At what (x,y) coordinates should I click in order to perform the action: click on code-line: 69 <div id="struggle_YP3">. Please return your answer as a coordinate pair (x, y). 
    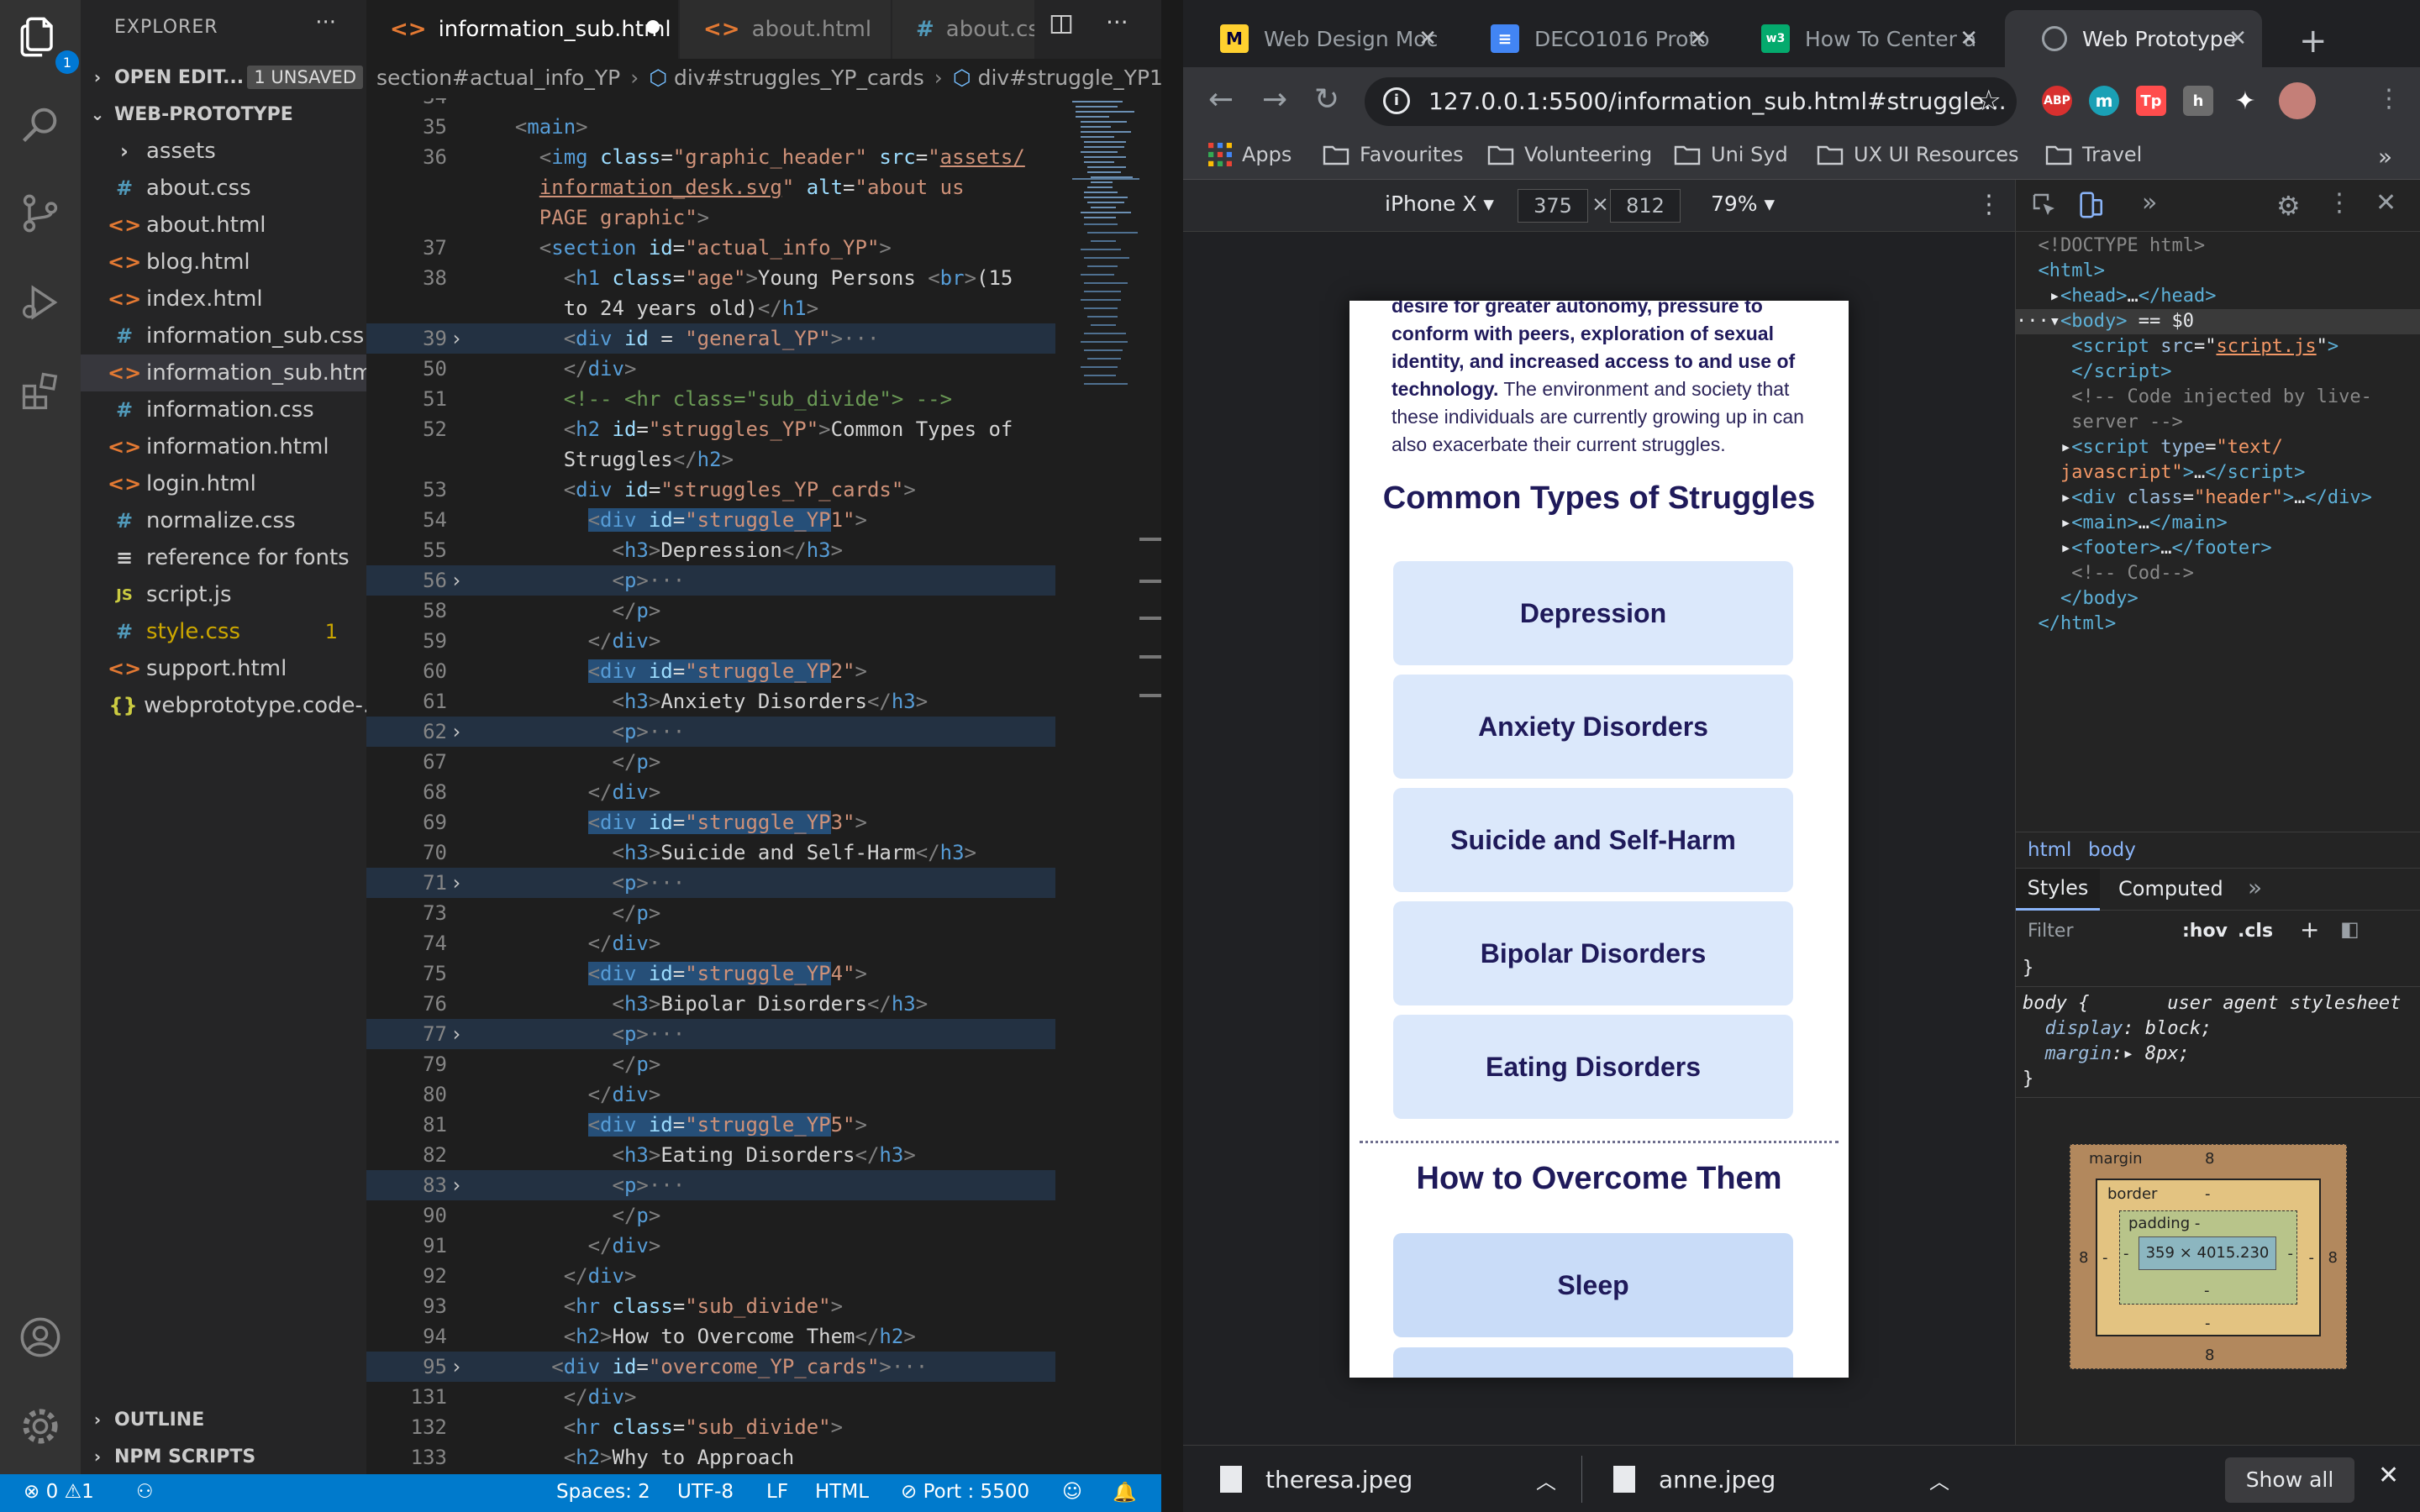
    Looking at the image, I should click on (710, 822).